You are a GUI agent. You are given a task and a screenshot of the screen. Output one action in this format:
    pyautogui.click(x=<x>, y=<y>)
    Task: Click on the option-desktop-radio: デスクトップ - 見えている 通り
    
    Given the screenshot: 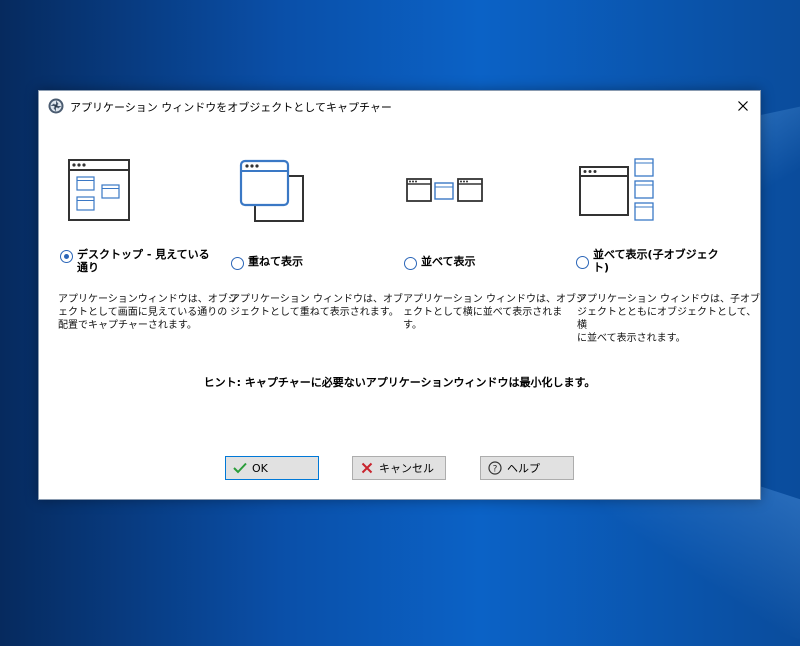 What is the action you would take?
    pyautogui.click(x=135, y=261)
    